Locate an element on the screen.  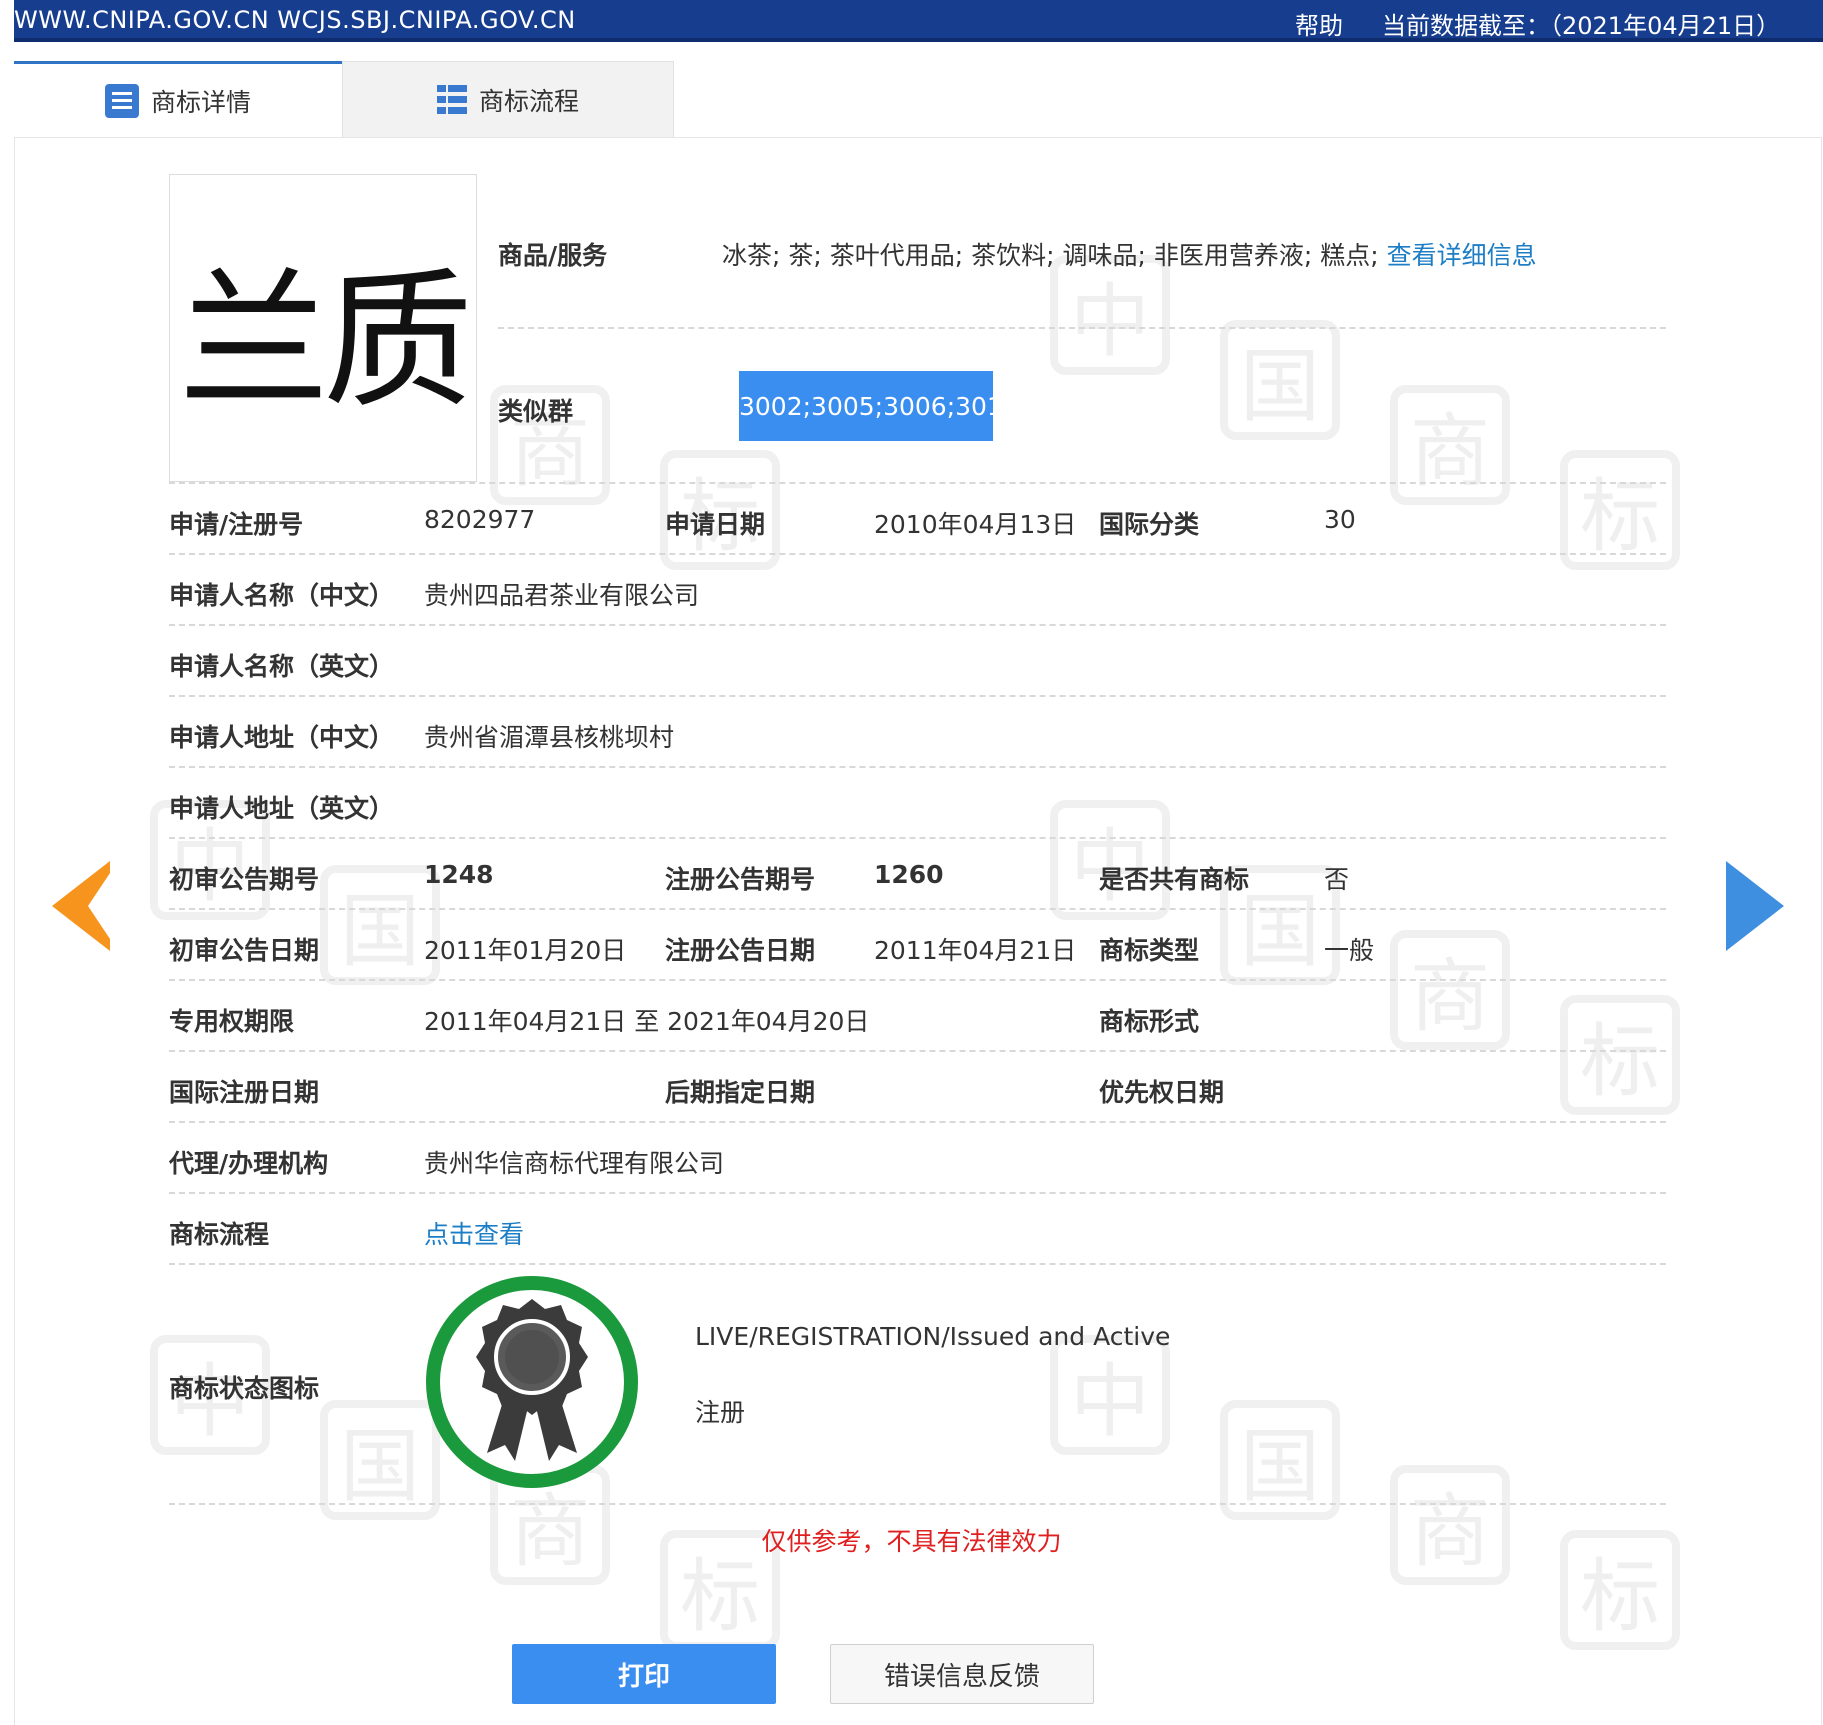
term-value: 2011年04月21日 至 2021年04月20日 is located at coordinates (647, 1021).